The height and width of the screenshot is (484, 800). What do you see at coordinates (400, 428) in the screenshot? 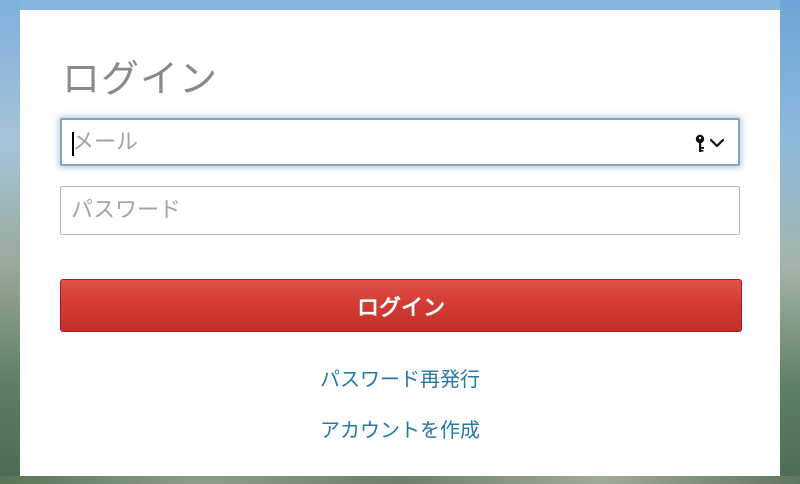
I see `create-account-link: アカウントを作成` at bounding box center [400, 428].